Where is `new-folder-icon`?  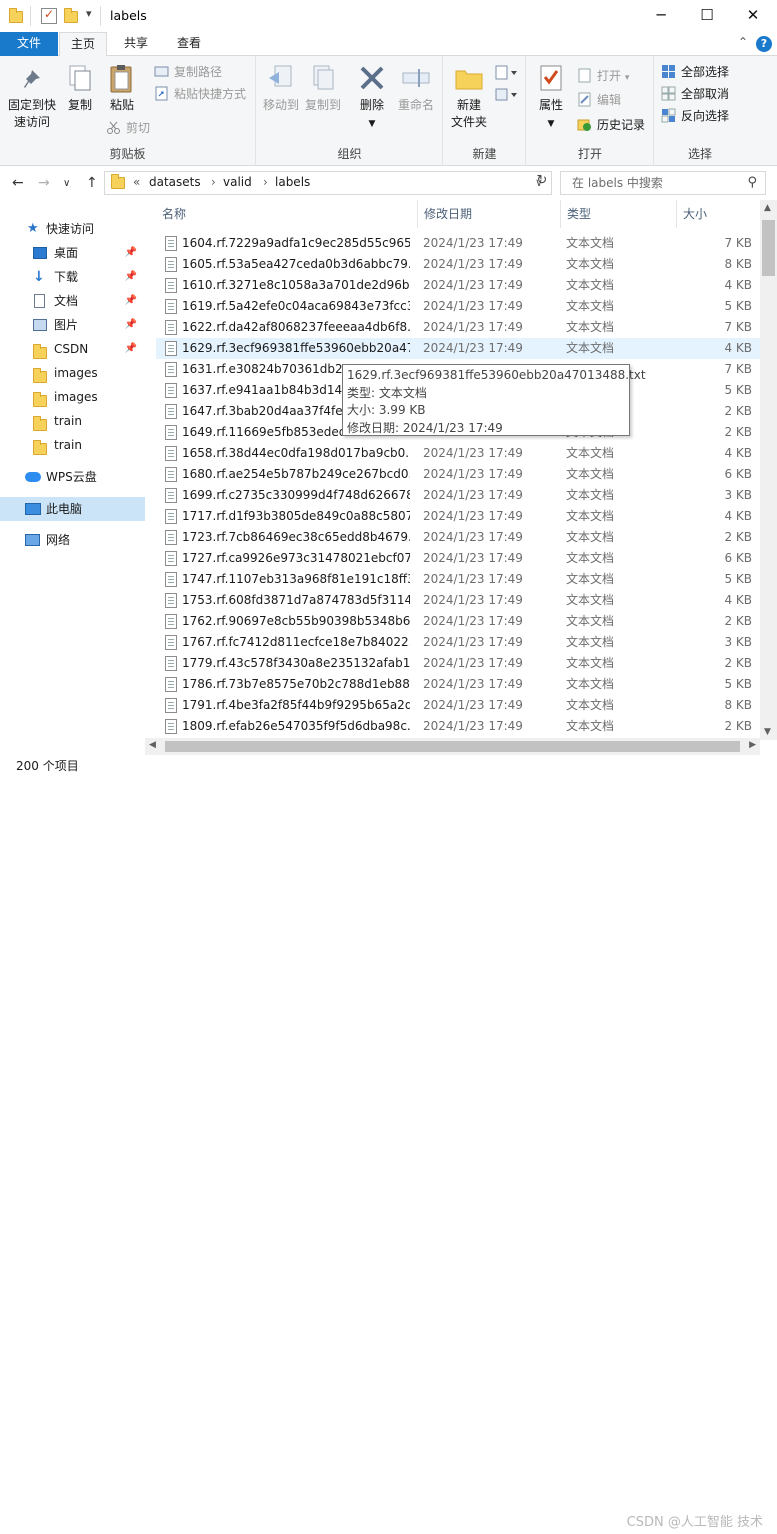
new-folder-icon is located at coordinates (72, 16).